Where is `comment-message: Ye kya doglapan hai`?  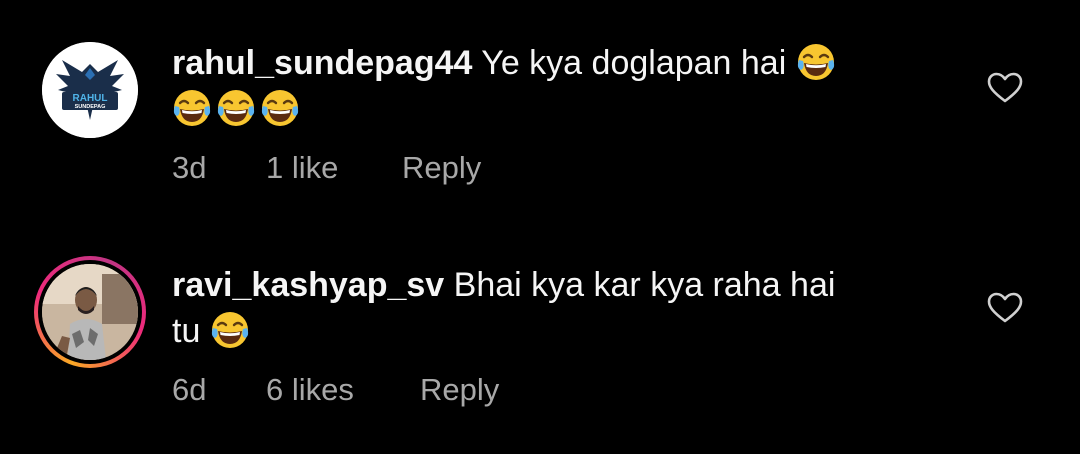
comment-message: Ye kya doglapan hai is located at coordinates (634, 63).